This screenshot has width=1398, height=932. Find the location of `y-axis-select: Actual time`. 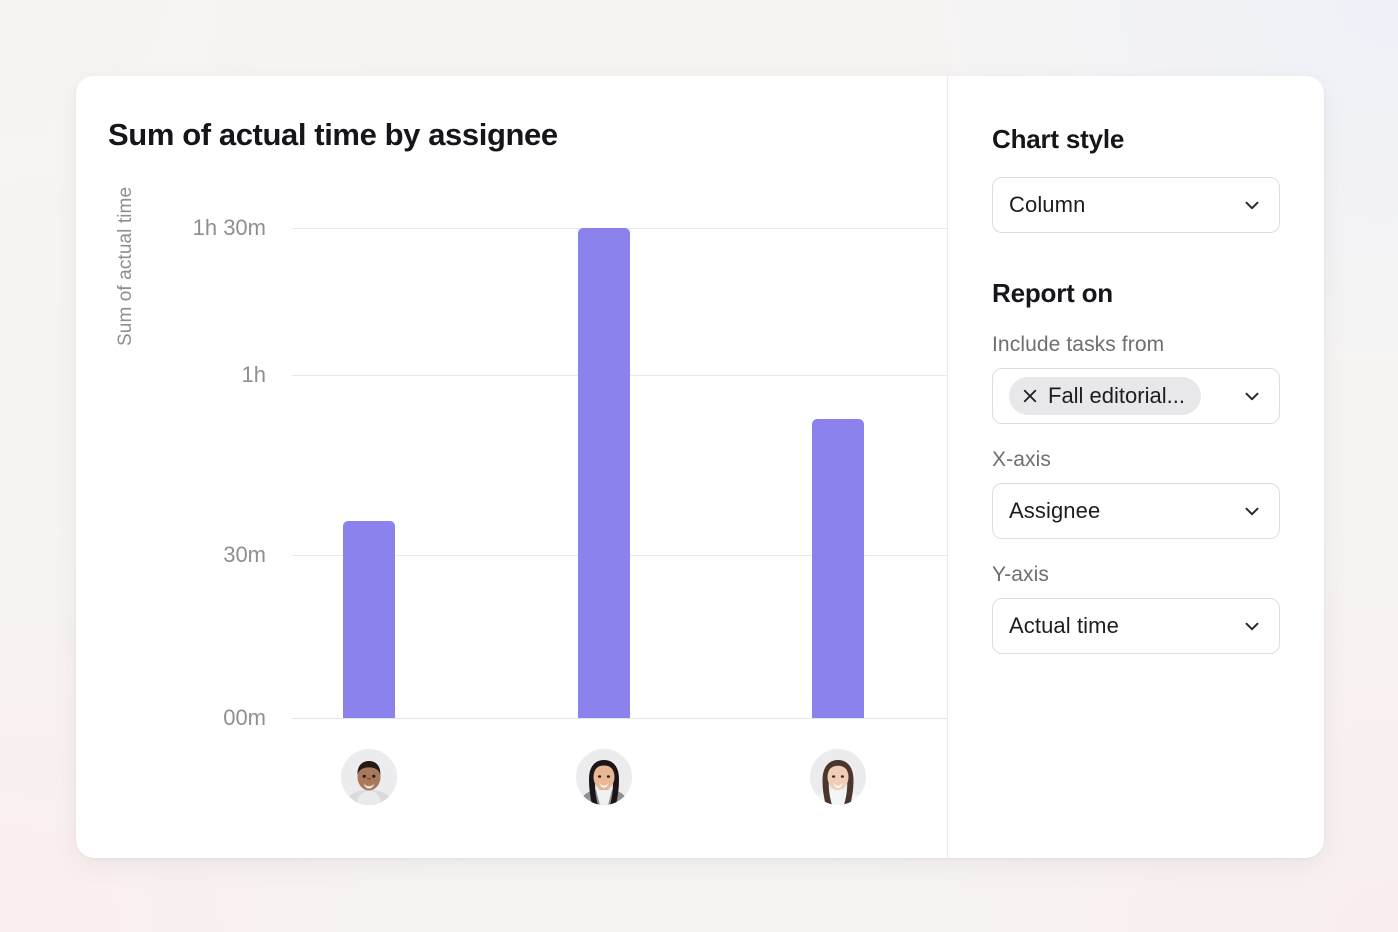

y-axis-select: Actual time is located at coordinates (1136, 626).